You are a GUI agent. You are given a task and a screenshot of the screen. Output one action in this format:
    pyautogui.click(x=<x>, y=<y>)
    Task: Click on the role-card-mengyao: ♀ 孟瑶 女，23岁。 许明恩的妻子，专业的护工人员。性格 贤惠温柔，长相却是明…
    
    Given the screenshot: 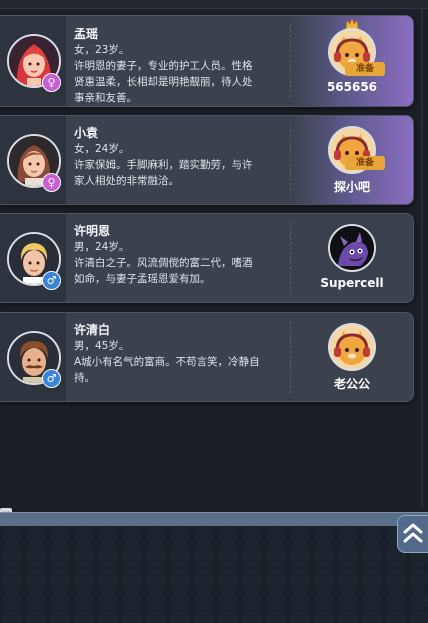 What is the action you would take?
    pyautogui.click(x=207, y=61)
    